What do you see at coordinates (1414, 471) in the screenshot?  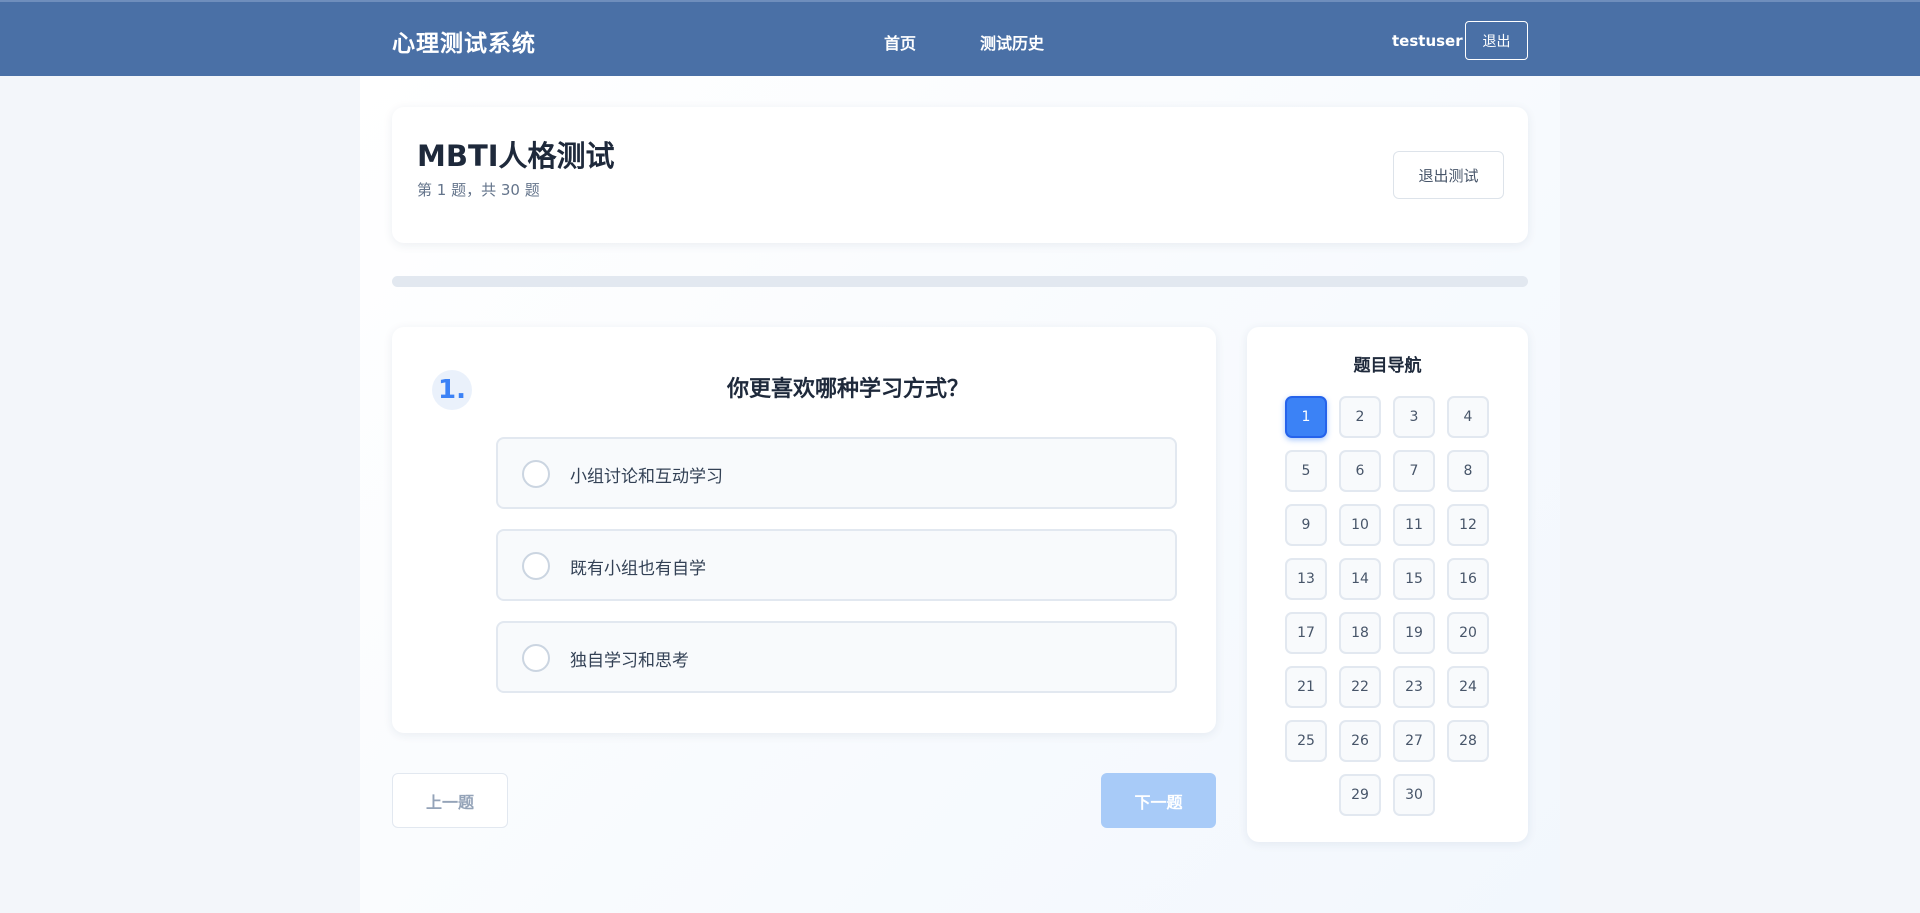 I see `question-nav-button: 7` at bounding box center [1414, 471].